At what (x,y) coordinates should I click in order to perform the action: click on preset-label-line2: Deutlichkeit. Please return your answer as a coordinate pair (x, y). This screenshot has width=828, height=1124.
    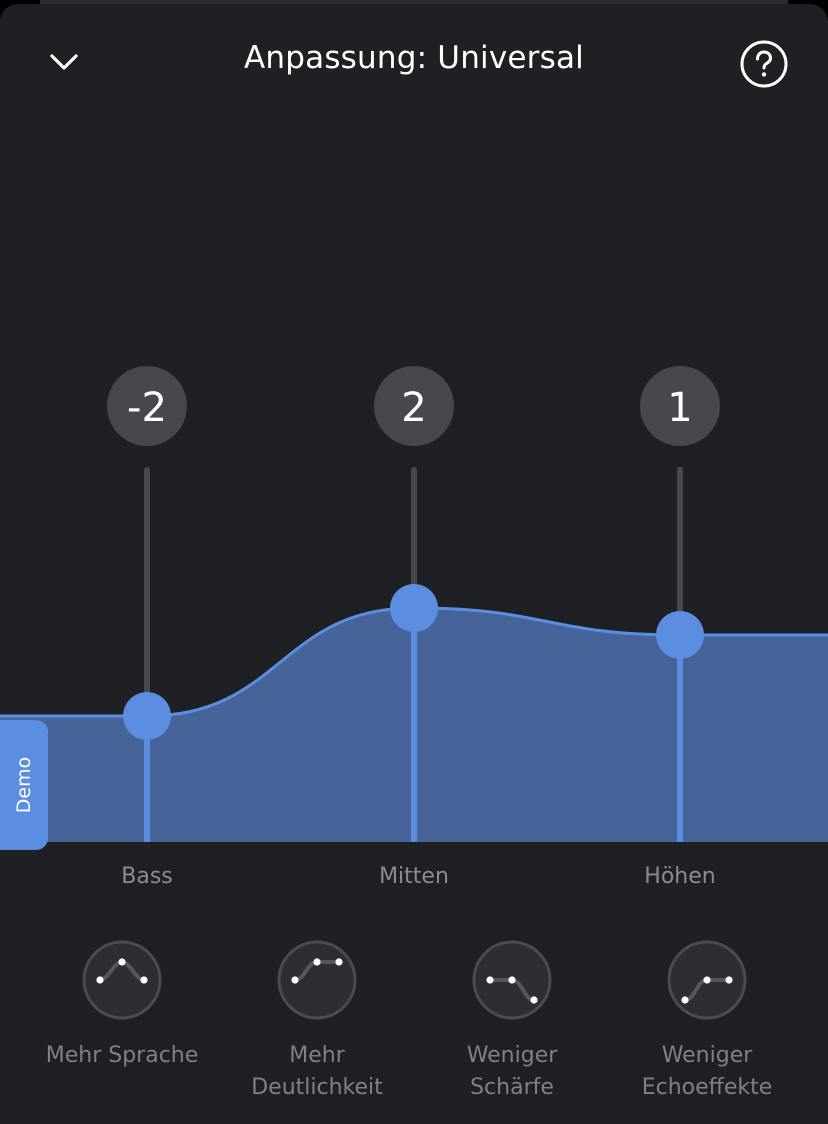
    Looking at the image, I should click on (317, 1087).